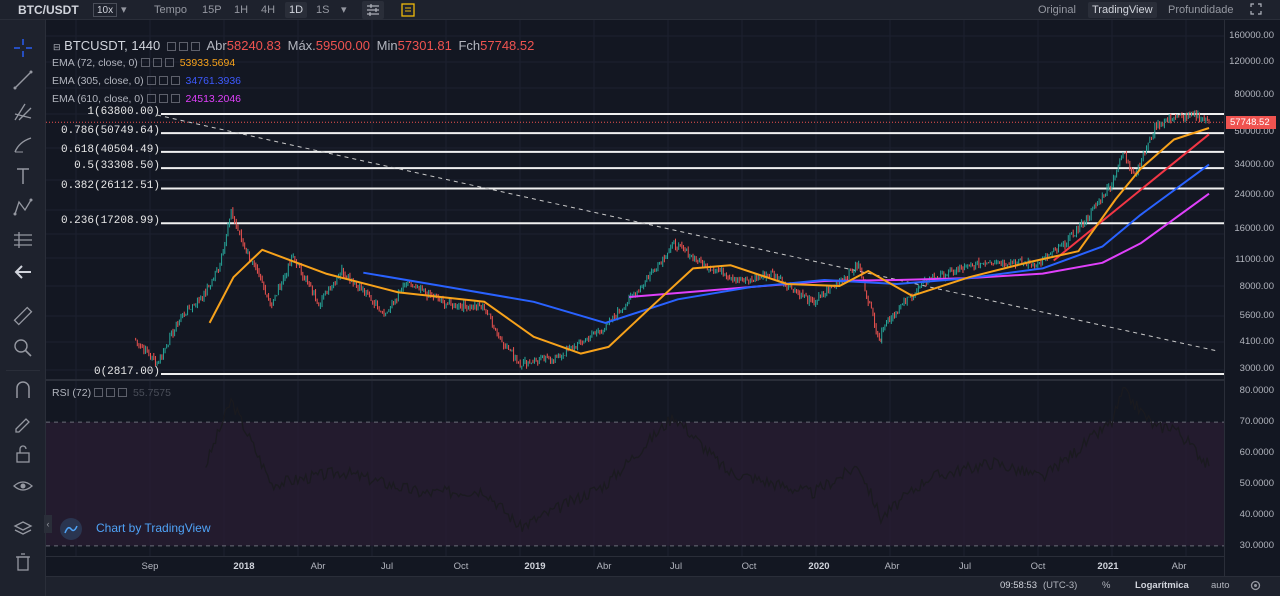 The image size is (1280, 596). Describe the element at coordinates (1256, 453) in the screenshot. I see `rsi-tick: 60.0000` at that location.